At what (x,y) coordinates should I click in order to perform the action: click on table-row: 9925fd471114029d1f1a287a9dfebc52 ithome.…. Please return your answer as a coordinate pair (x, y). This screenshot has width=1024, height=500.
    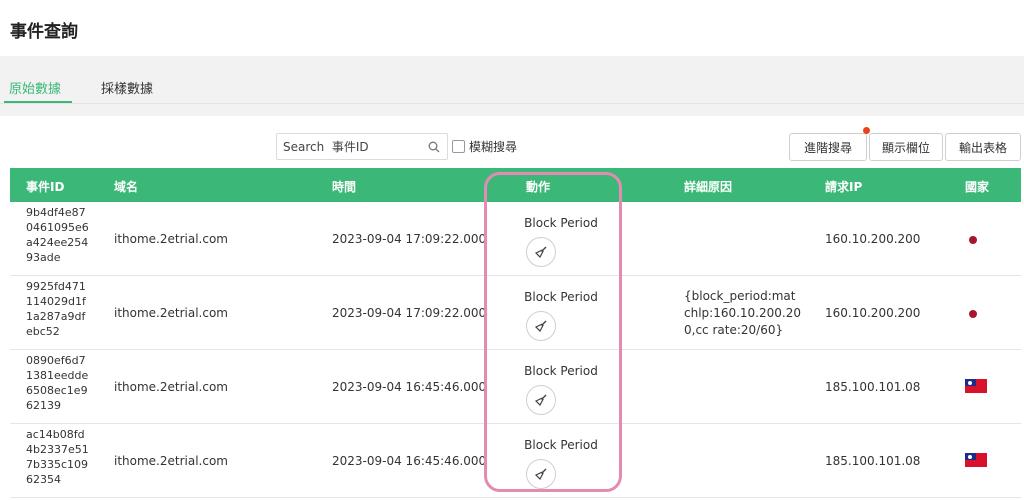
    Looking at the image, I should click on (515, 313).